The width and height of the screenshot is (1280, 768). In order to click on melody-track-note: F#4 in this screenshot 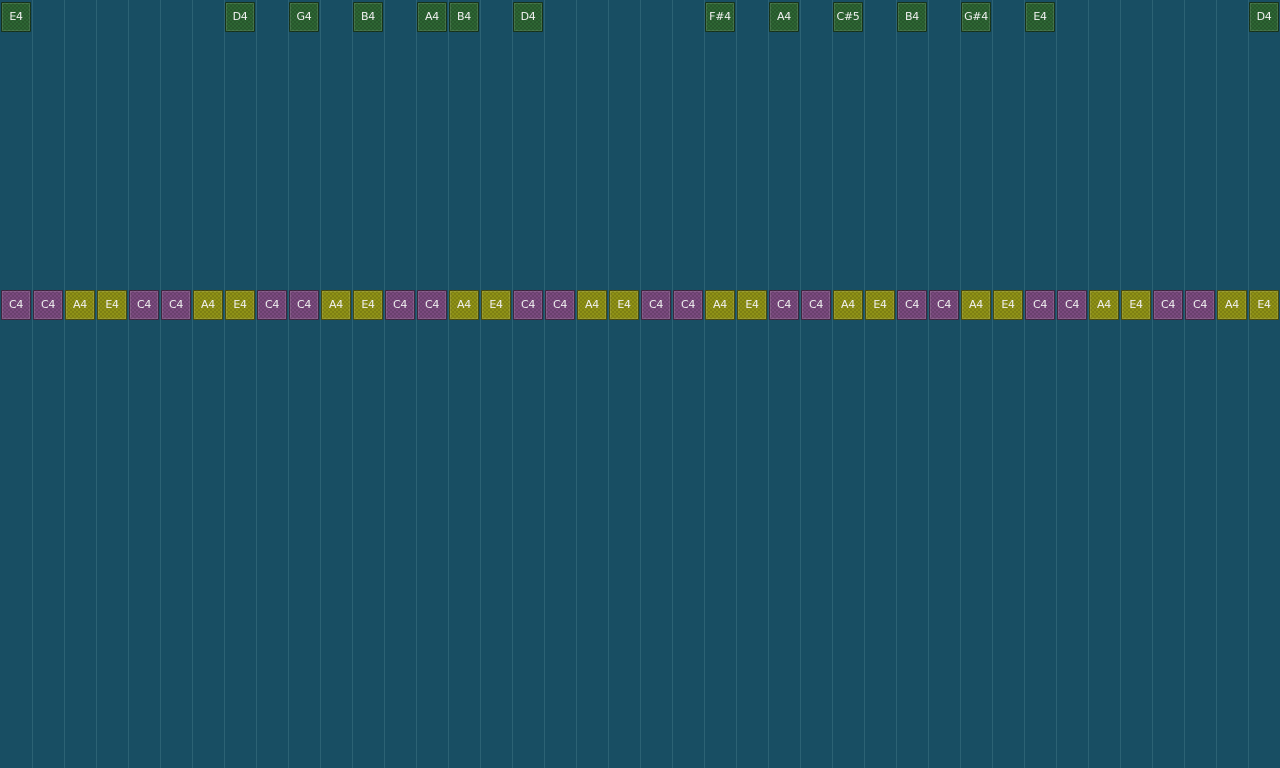, I will do `click(720, 17)`.